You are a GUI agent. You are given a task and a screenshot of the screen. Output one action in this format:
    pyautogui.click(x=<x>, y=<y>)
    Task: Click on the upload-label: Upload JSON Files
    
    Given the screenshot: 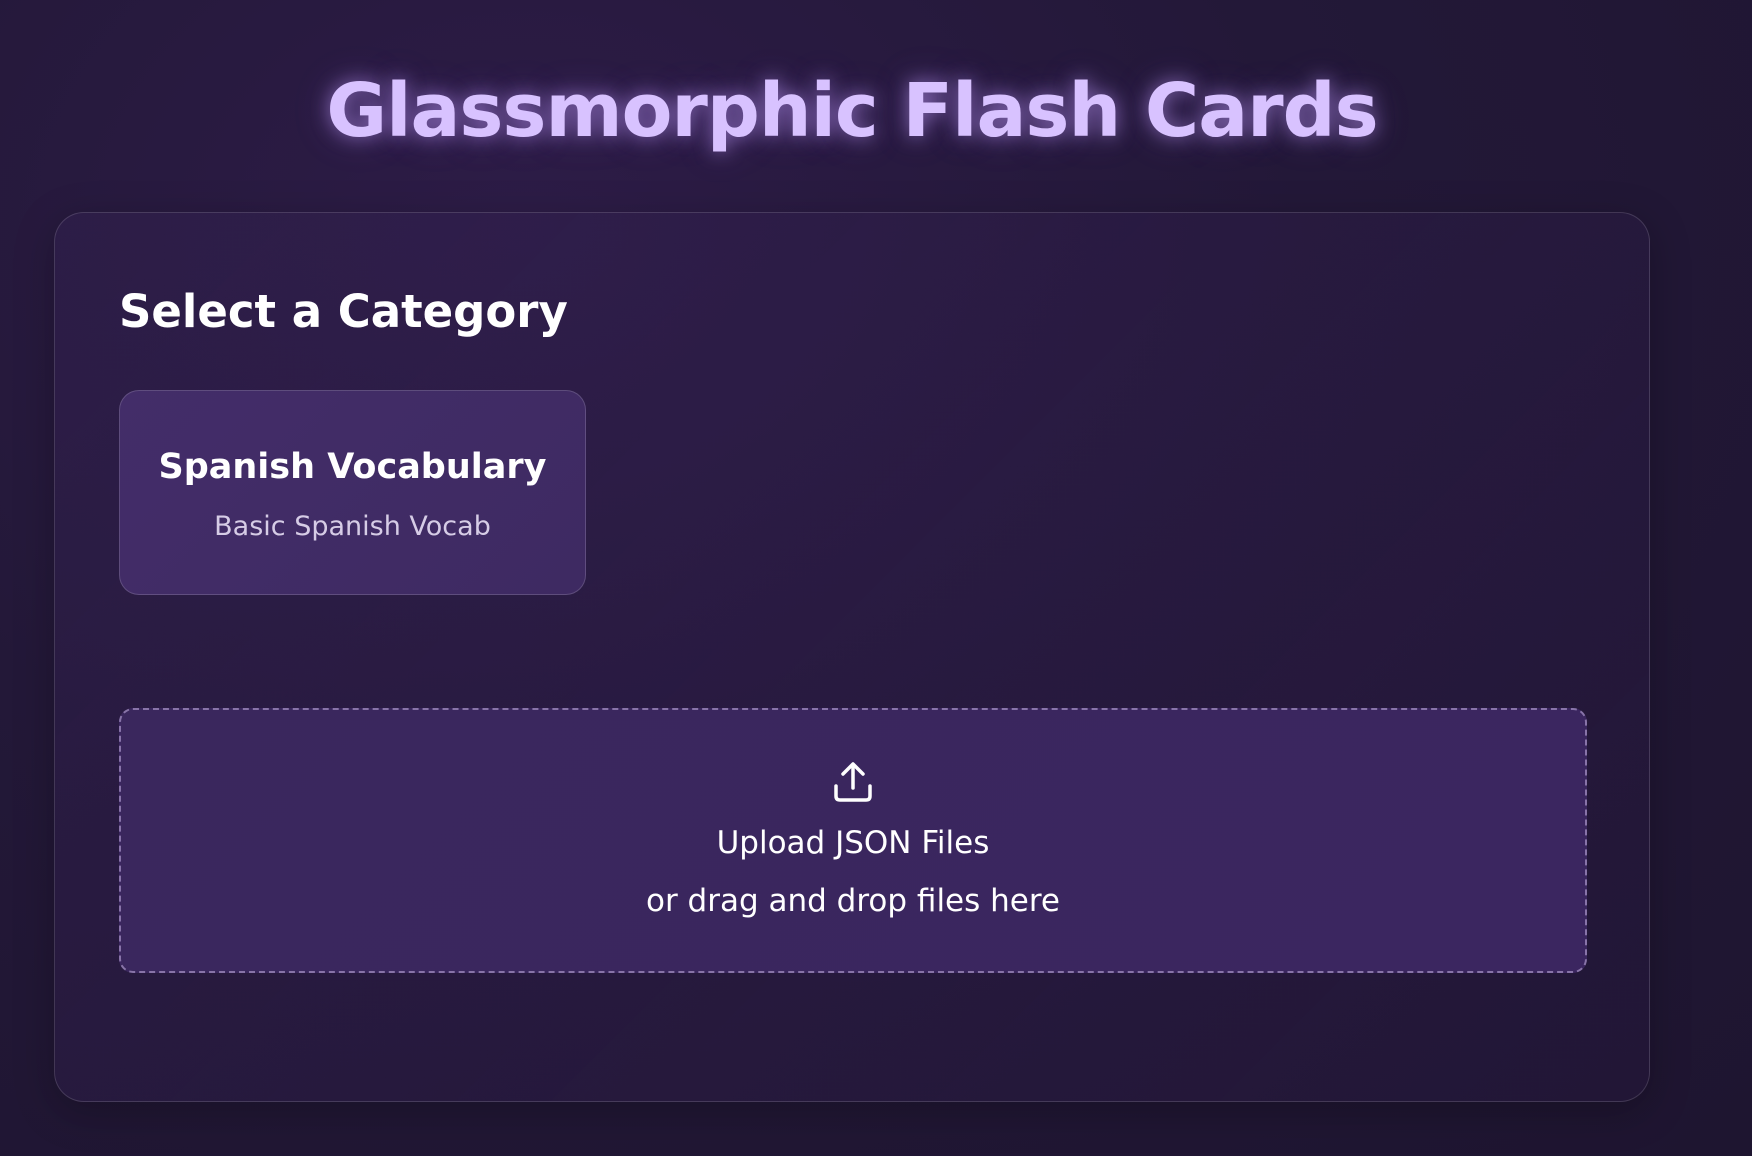 What is the action you would take?
    pyautogui.click(x=853, y=843)
    